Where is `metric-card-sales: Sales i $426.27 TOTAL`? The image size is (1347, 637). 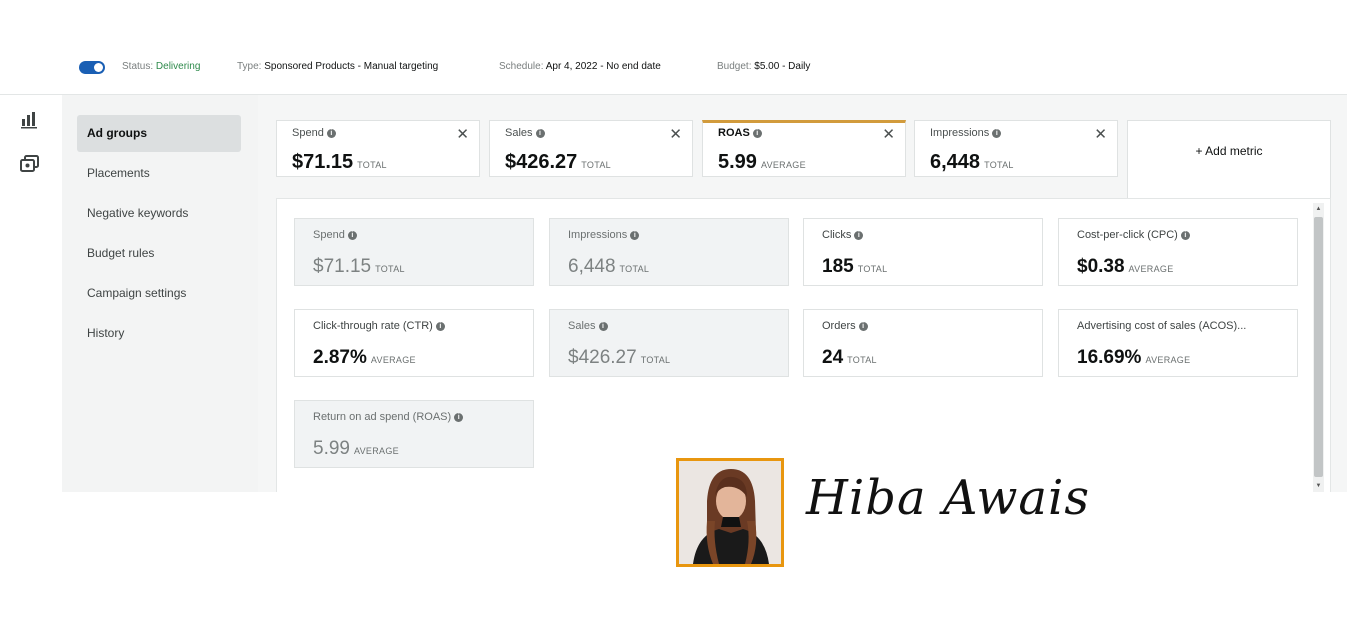 metric-card-sales: Sales i $426.27 TOTAL is located at coordinates (669, 343).